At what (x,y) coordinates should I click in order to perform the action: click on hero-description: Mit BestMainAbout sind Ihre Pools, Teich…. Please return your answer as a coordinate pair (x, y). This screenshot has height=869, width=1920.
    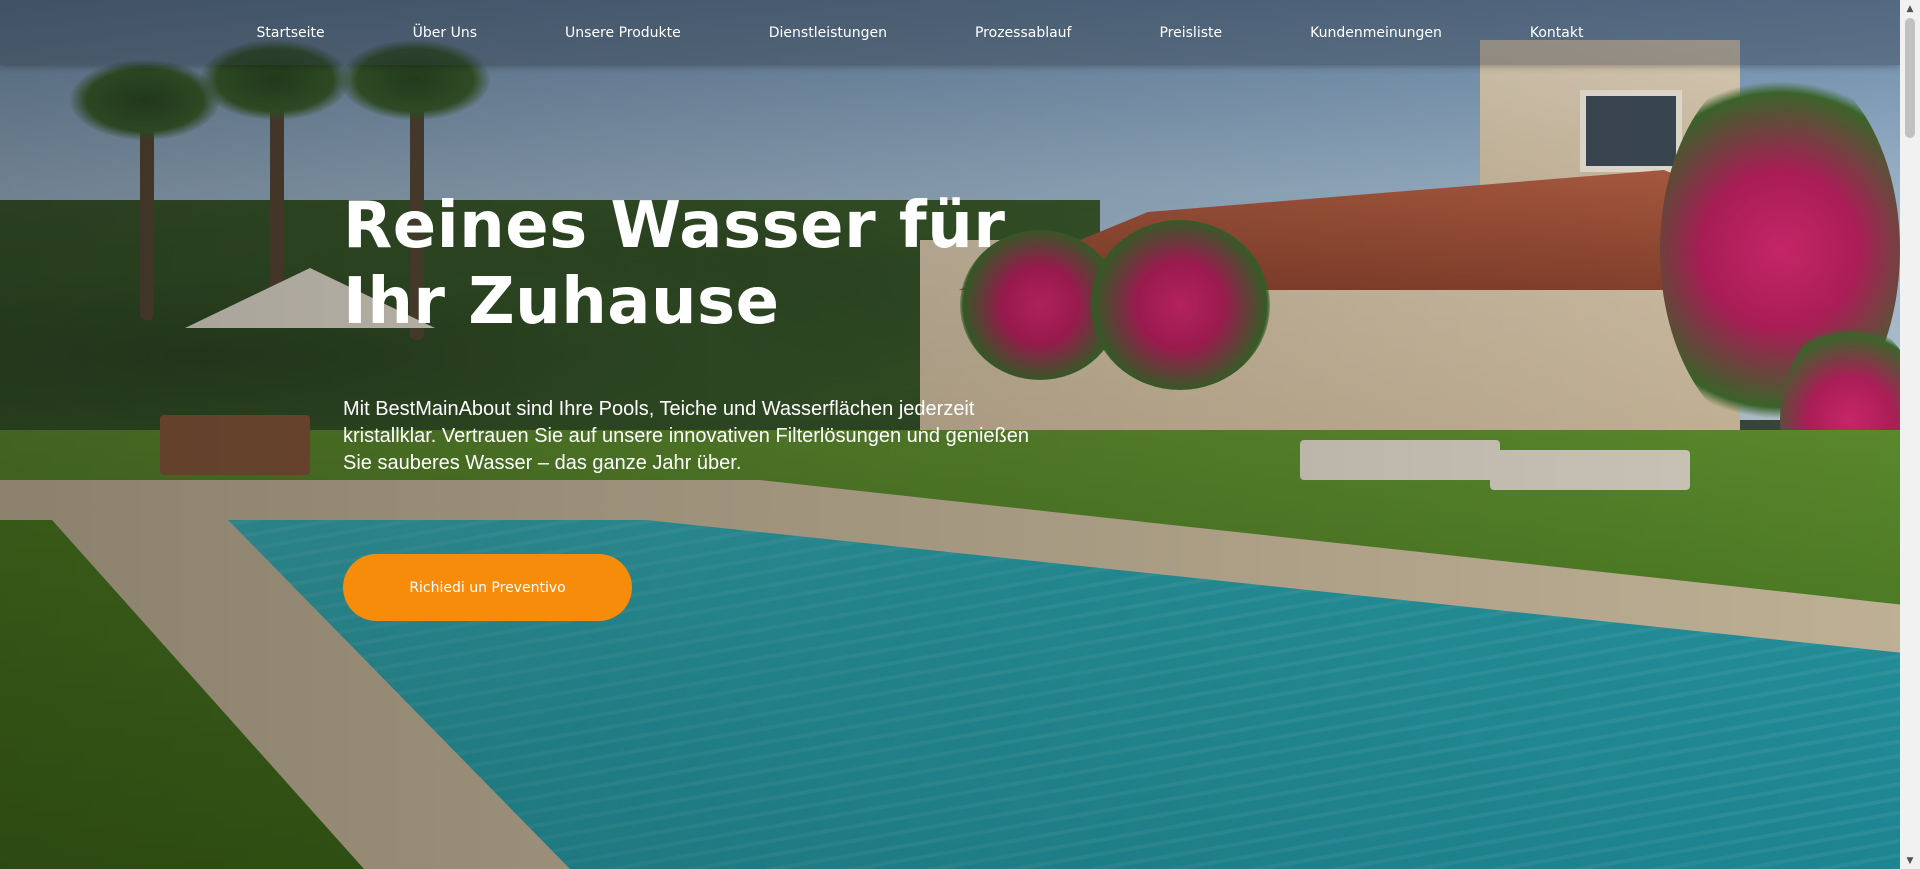
    Looking at the image, I should click on (686, 436).